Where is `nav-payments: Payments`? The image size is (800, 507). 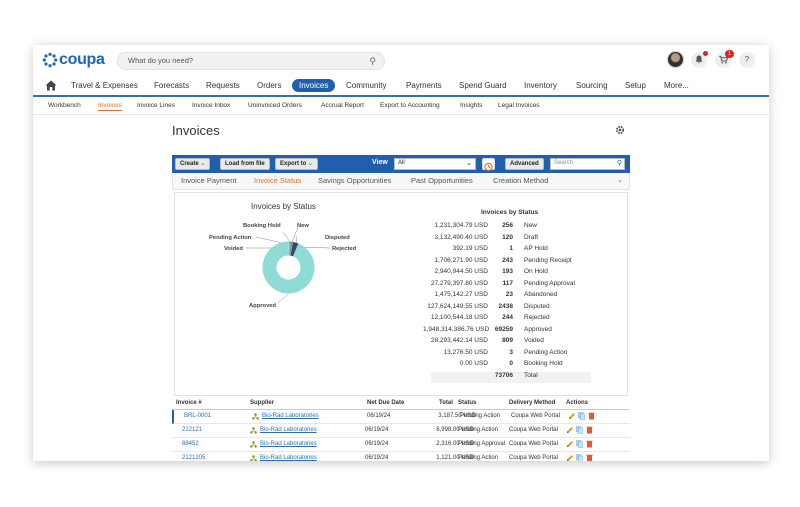
nav-payments: Payments is located at coordinates (424, 85).